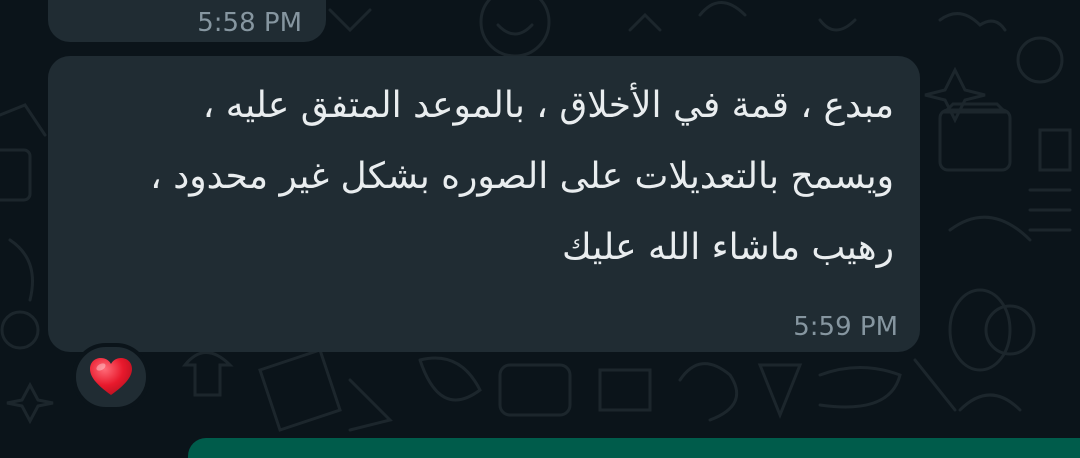 Image resolution: width=1080 pixels, height=458 pixels. I want to click on next-outgoing-message-bubble, so click(634, 448).